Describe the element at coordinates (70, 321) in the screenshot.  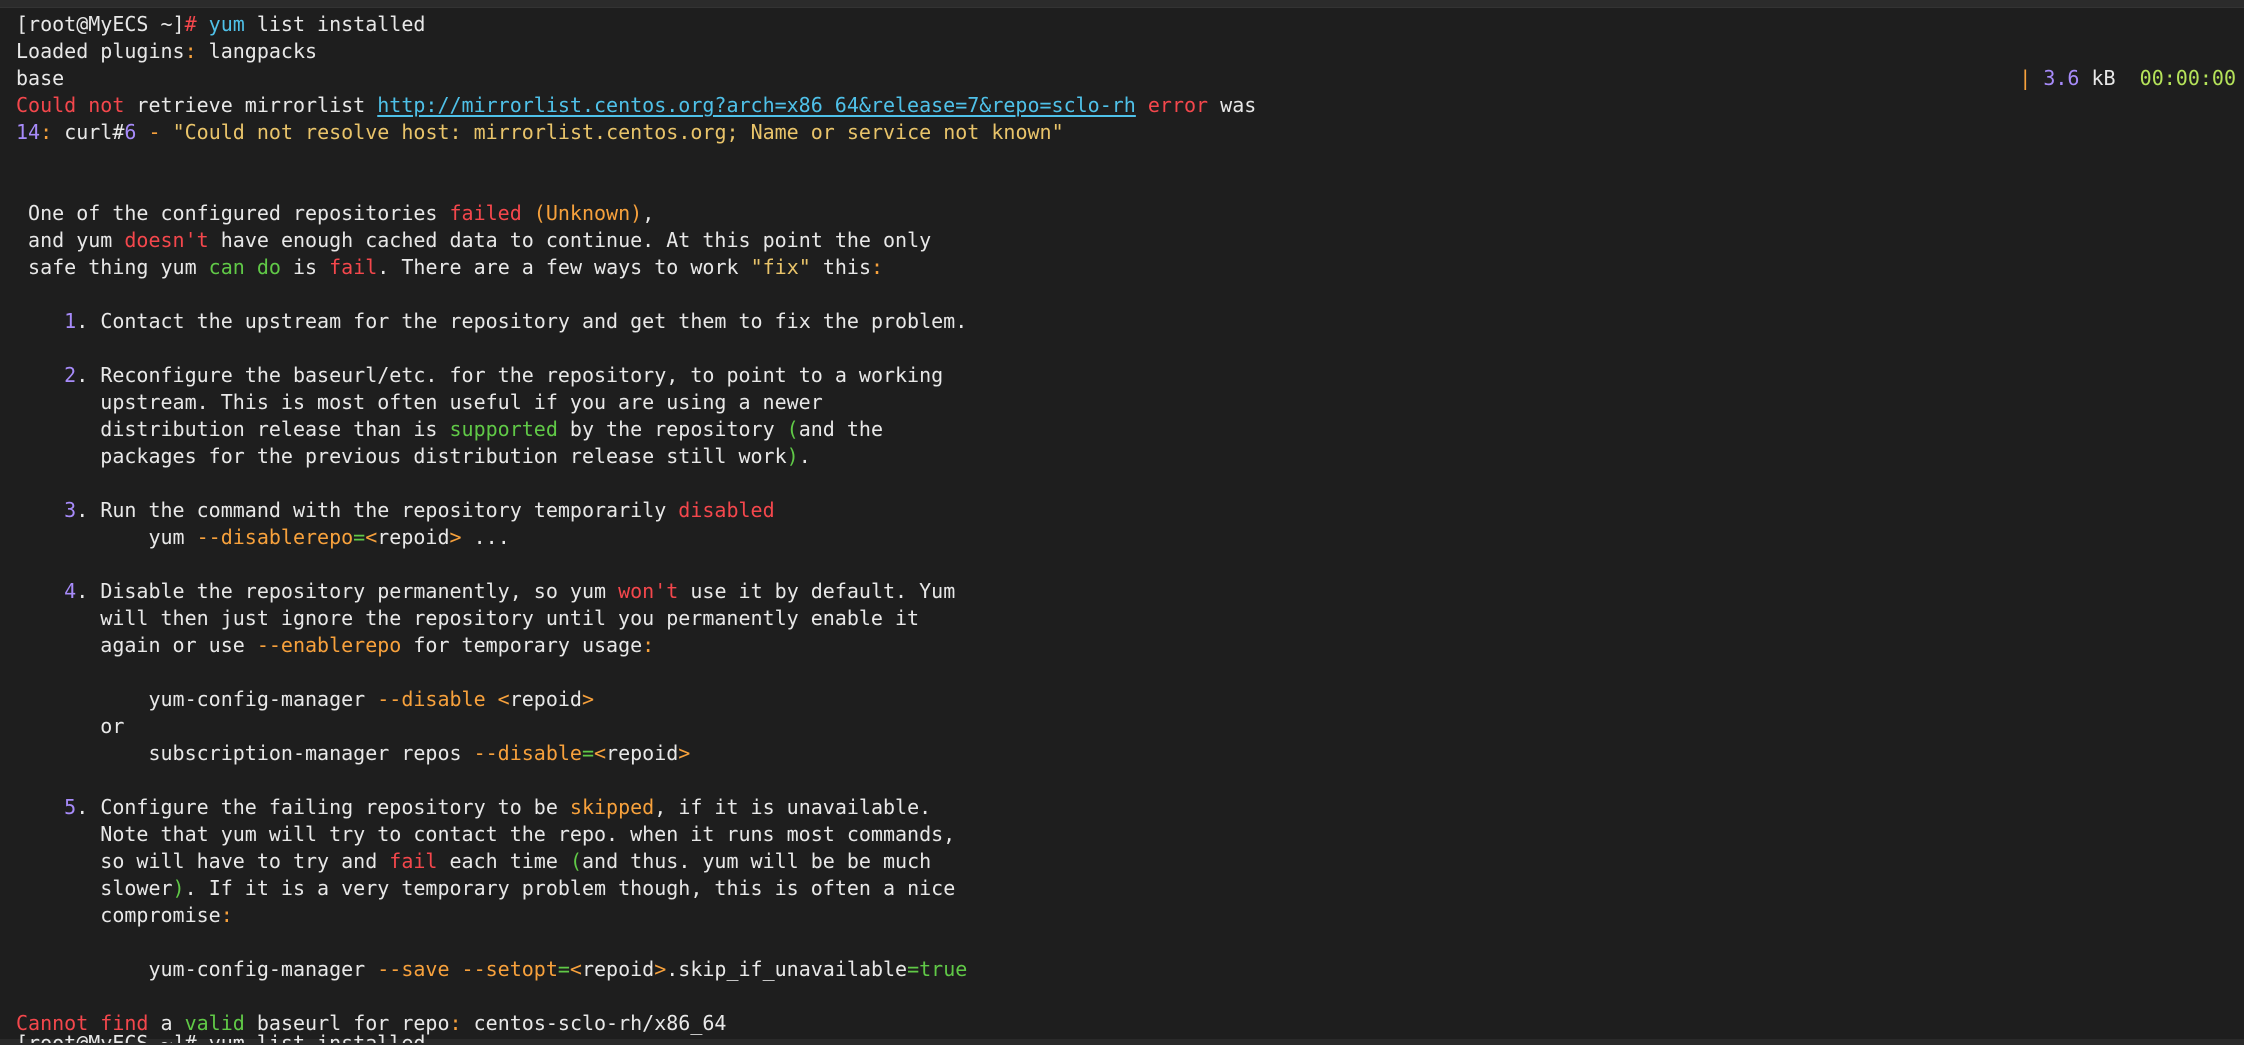
I see `option-number: 1` at that location.